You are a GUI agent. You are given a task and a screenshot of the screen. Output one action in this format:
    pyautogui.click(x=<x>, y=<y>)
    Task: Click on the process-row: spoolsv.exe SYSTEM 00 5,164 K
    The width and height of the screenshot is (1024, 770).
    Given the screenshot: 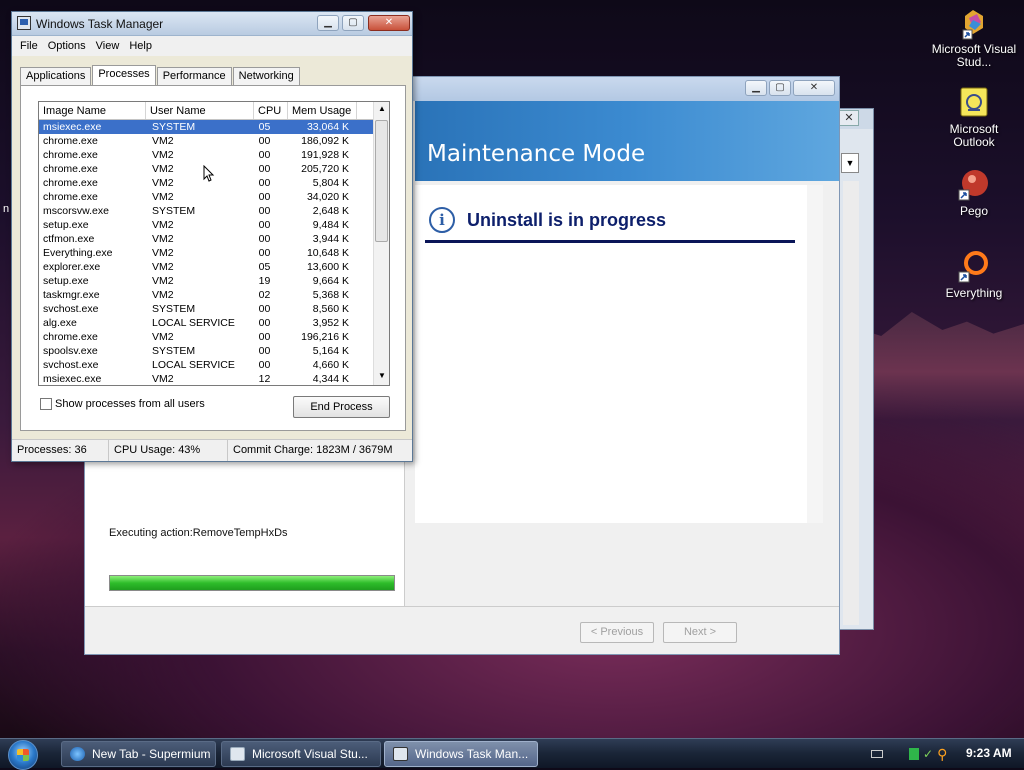 What is the action you would take?
    pyautogui.click(x=214, y=351)
    